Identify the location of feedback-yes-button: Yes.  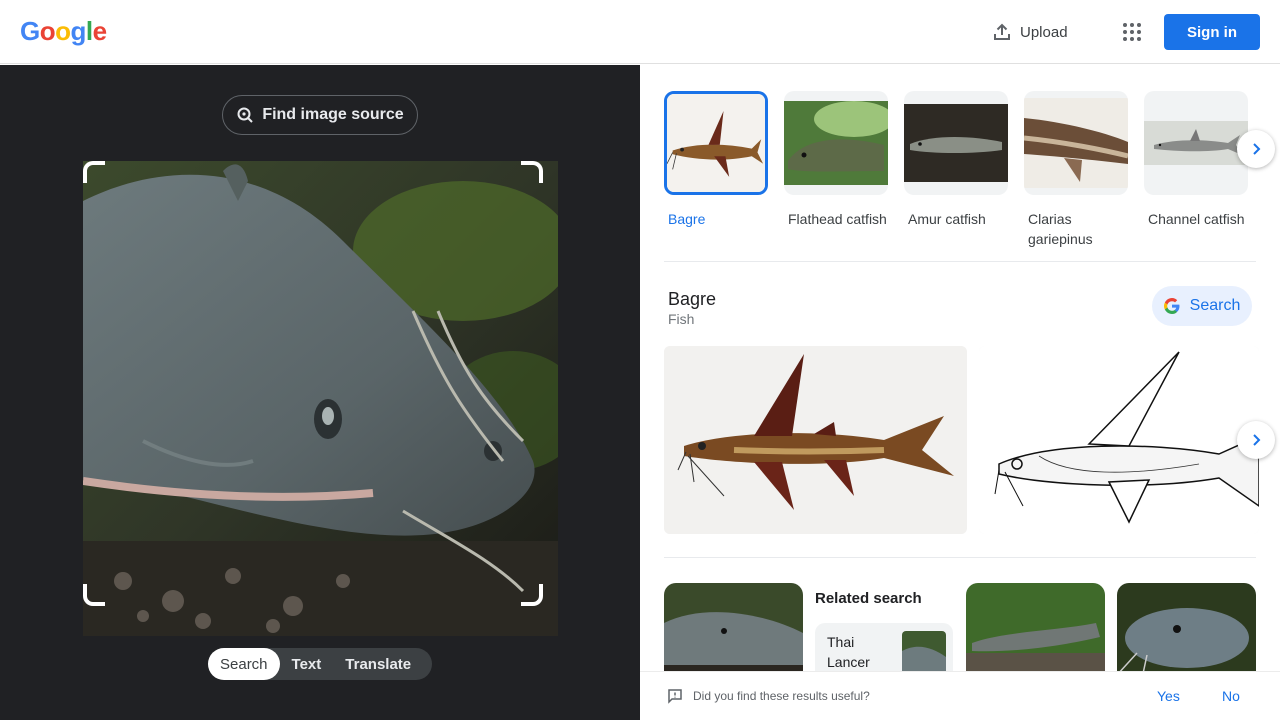
(1168, 696).